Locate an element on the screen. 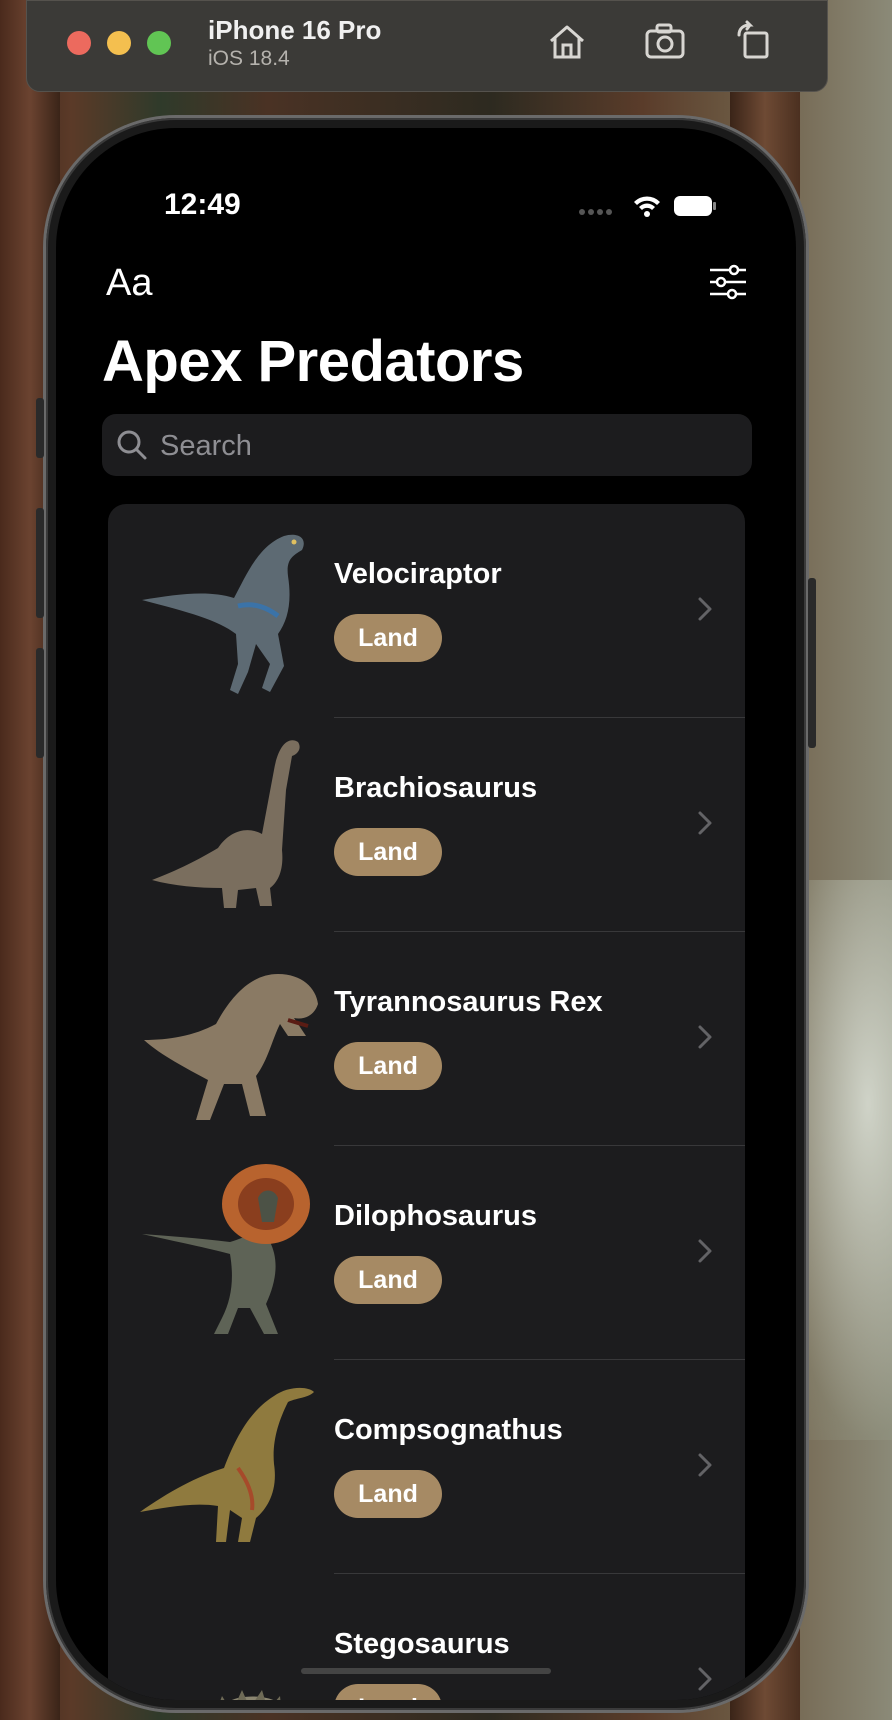 Image resolution: width=892 pixels, height=1720 pixels. status-icons is located at coordinates (647, 206).